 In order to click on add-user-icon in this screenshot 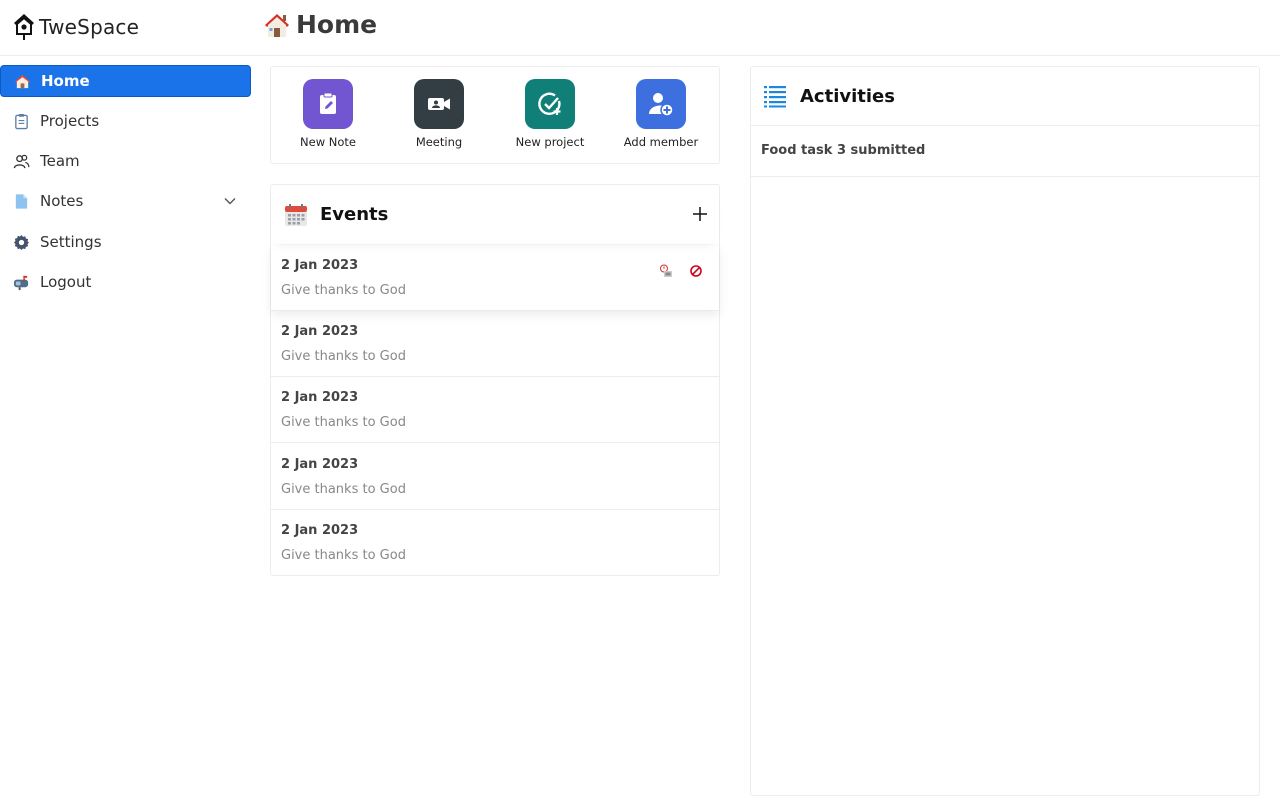, I will do `click(661, 104)`.